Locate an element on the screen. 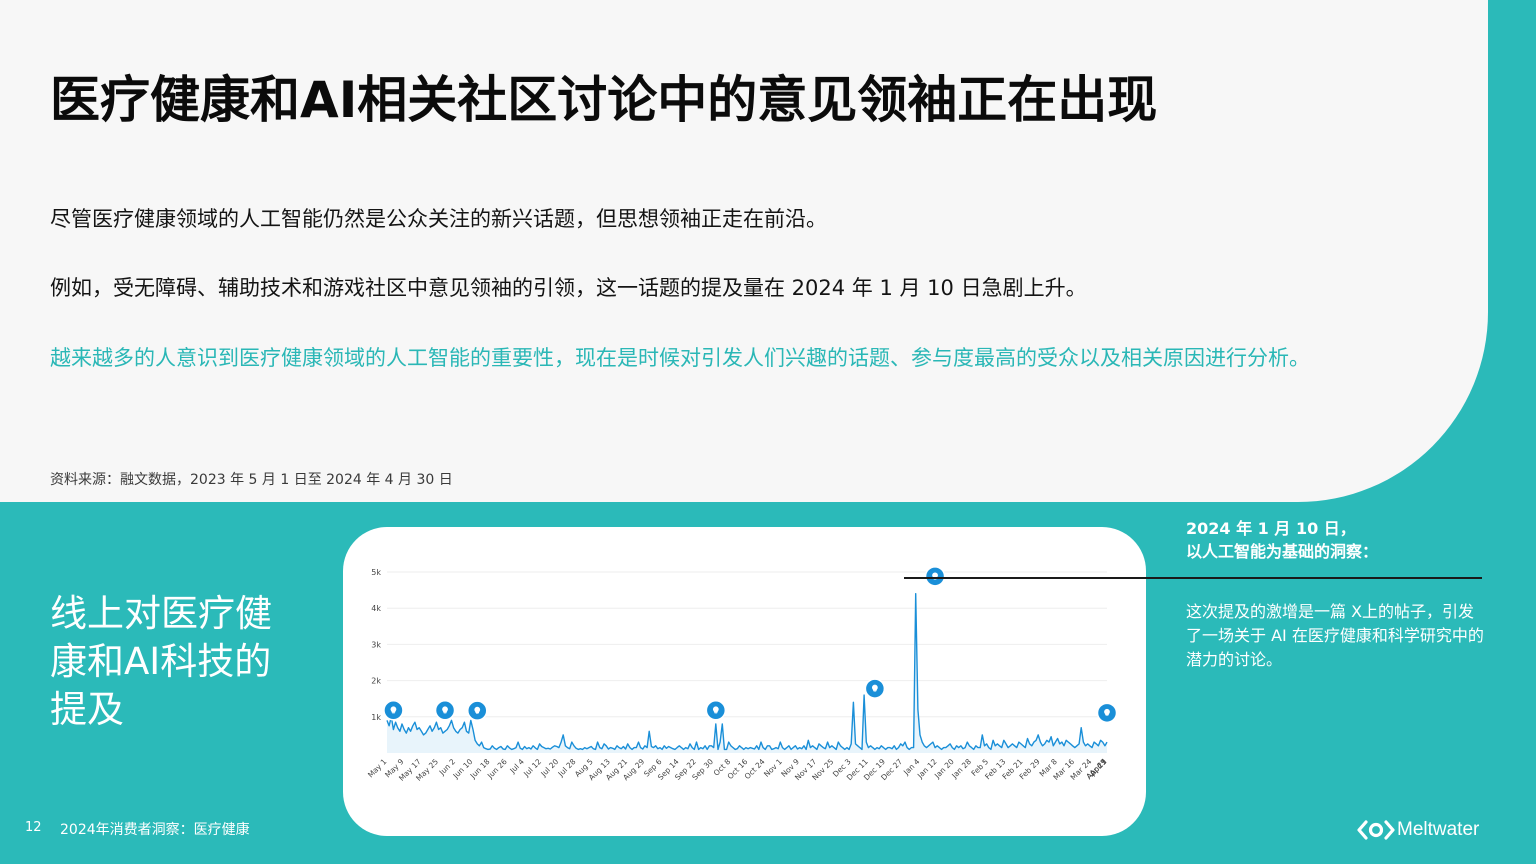 This screenshot has width=1536, height=864. chart-section-title: 线上对医疗健康和AI科技的提及 is located at coordinates (161, 661).